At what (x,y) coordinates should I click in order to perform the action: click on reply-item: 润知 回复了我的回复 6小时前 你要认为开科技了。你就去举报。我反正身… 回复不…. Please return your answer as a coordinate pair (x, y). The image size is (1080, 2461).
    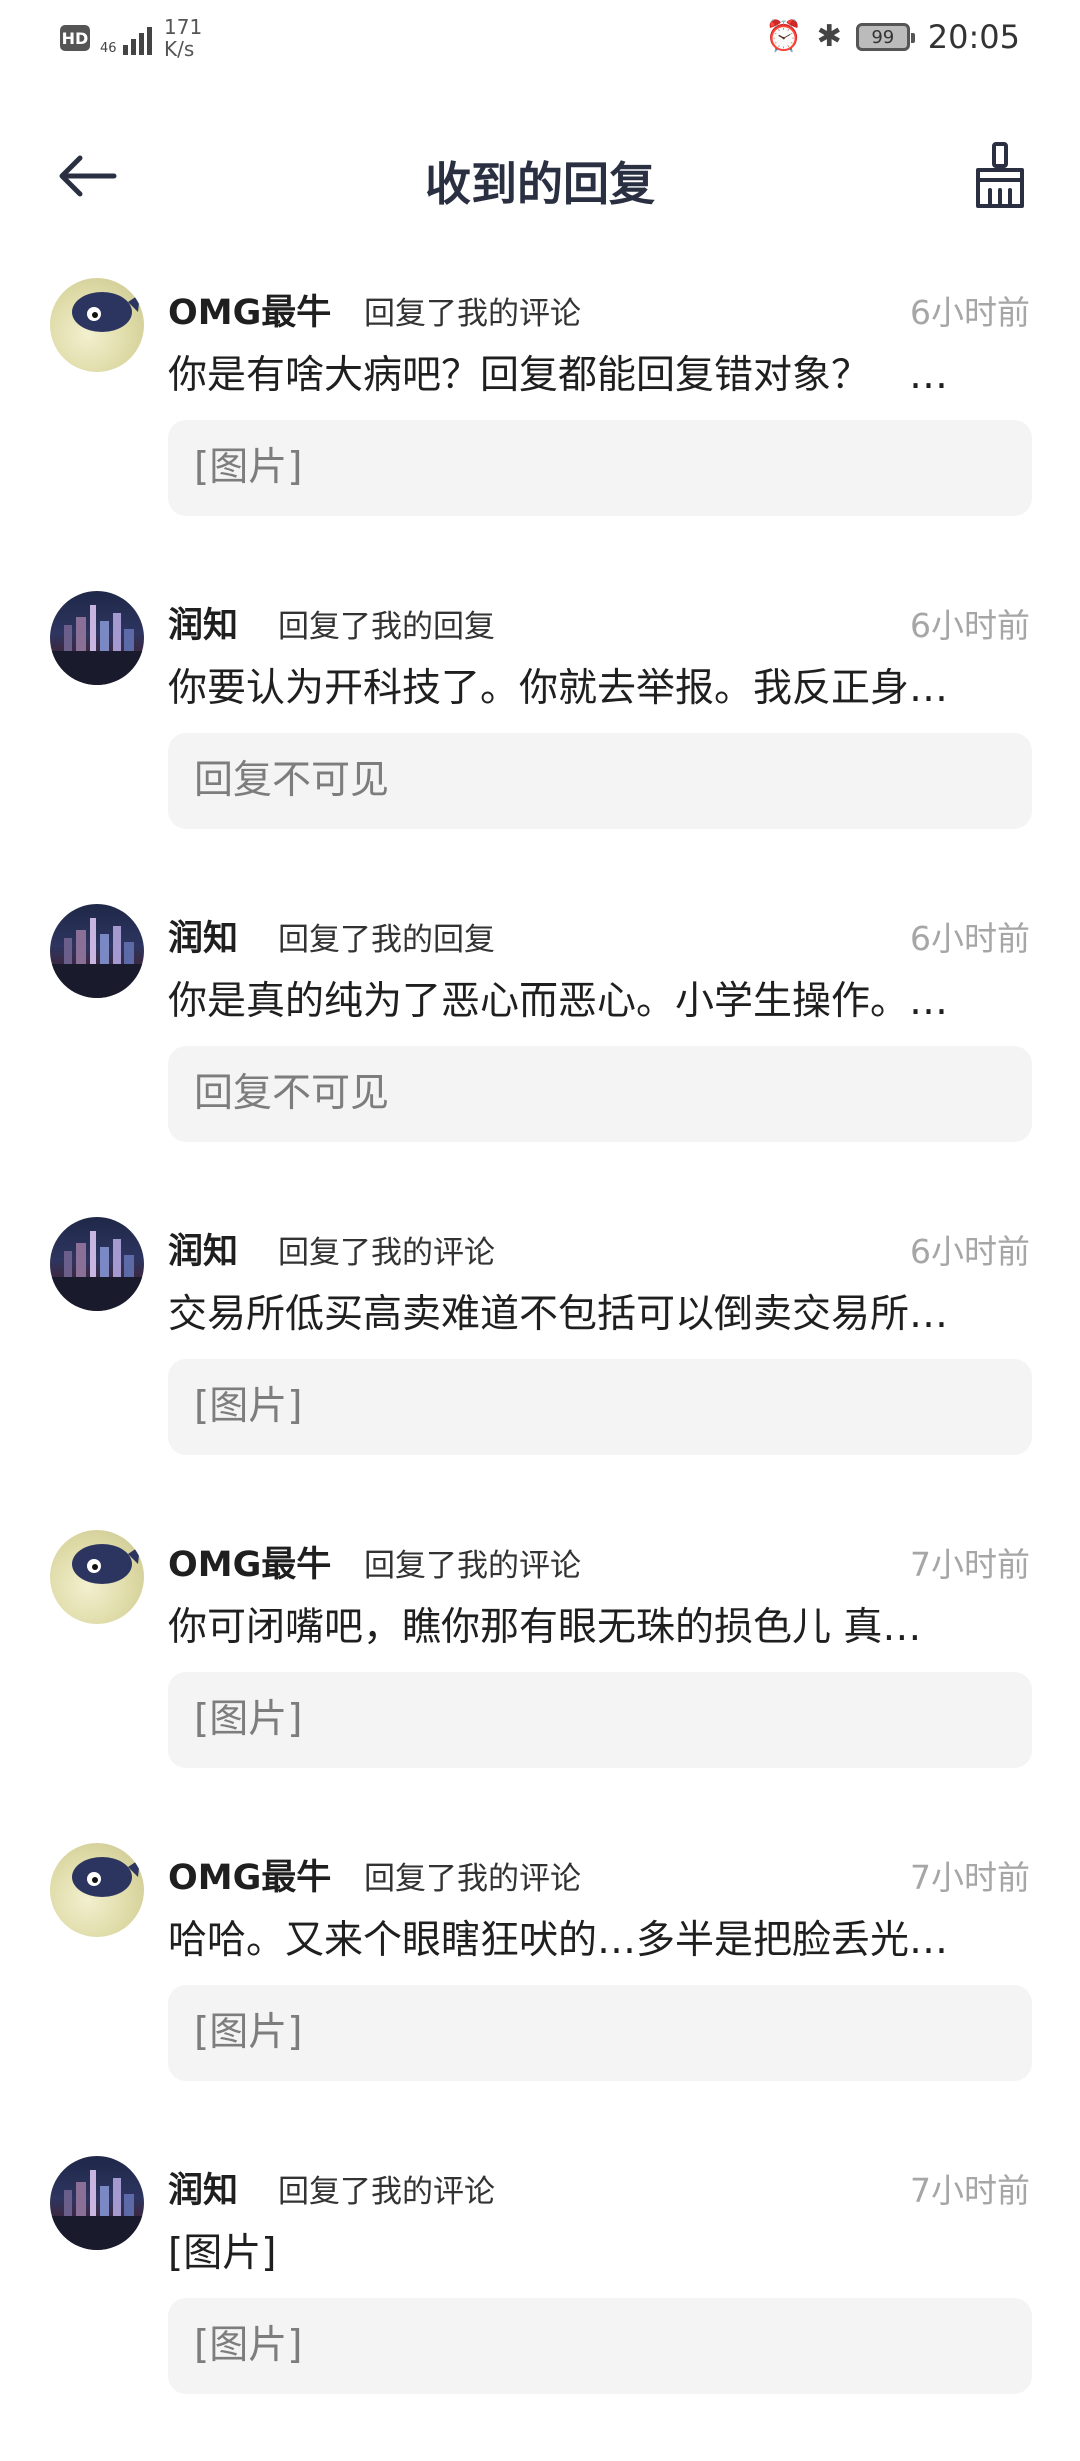
    Looking at the image, I should click on (540, 739).